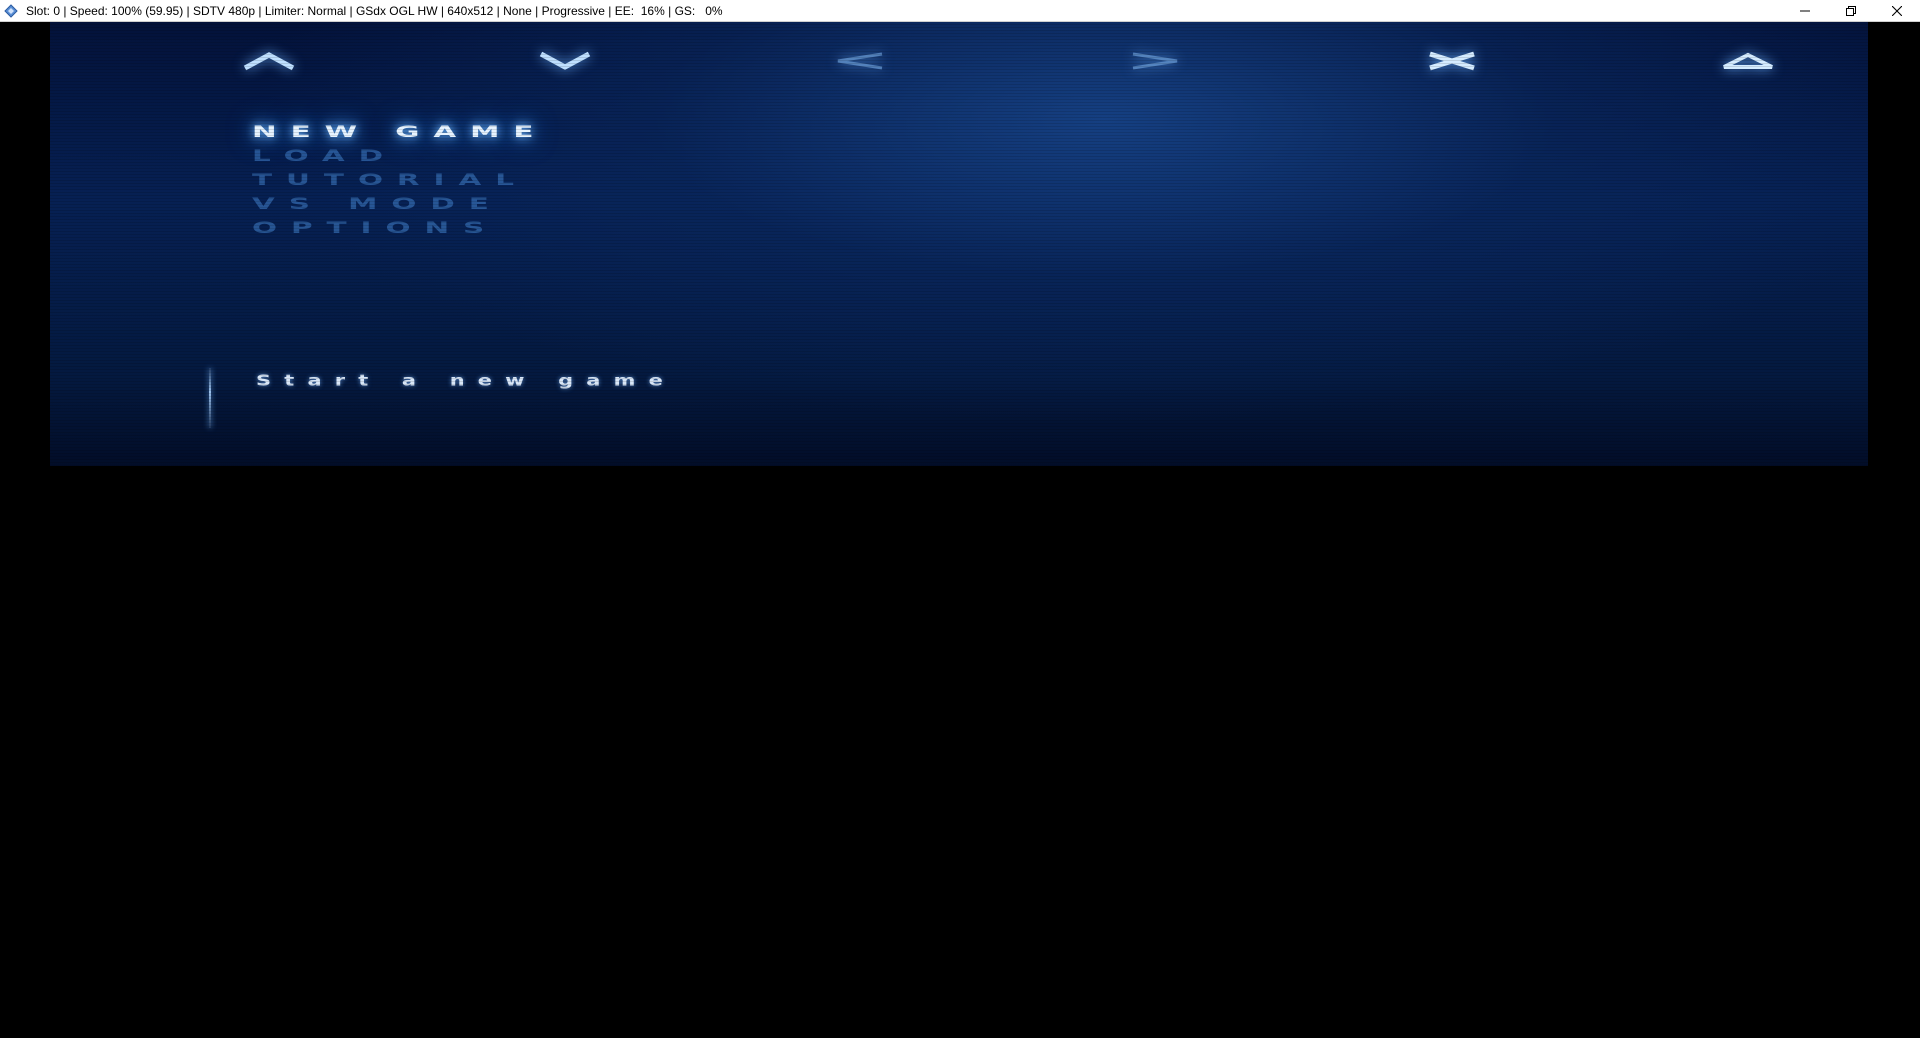  I want to click on up-arrow-icon, so click(269, 61).